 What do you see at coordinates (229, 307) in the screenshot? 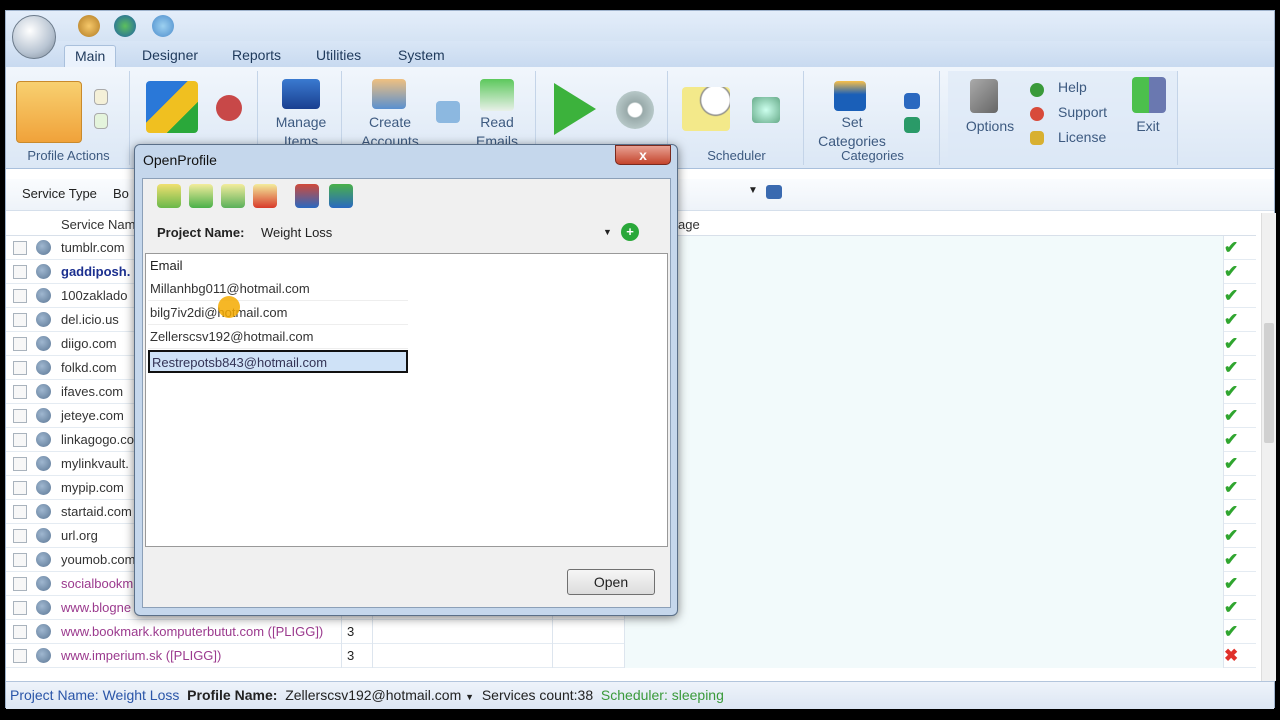
I see `cursor-highlight` at bounding box center [229, 307].